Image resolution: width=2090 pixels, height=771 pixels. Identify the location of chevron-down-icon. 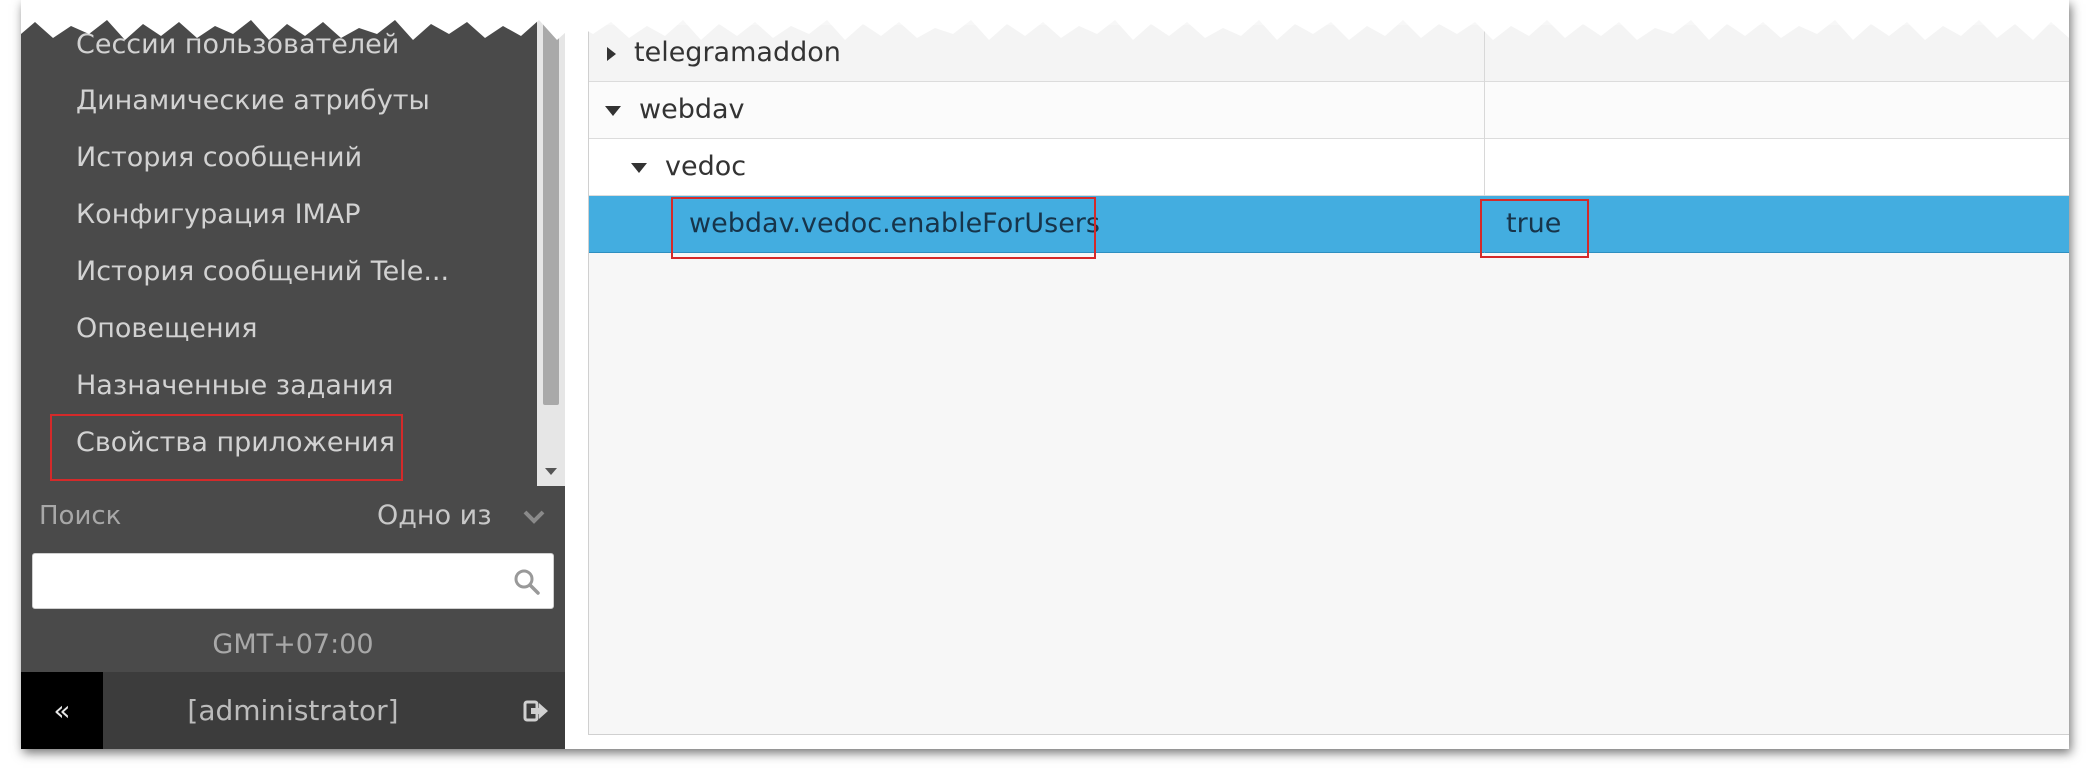
(534, 517).